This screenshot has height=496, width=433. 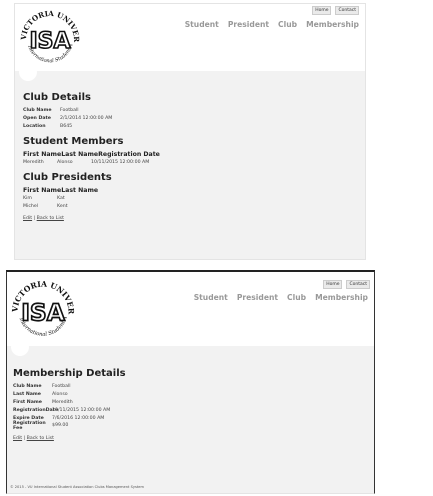 What do you see at coordinates (31, 206) in the screenshot?
I see `cell: Michel` at bounding box center [31, 206].